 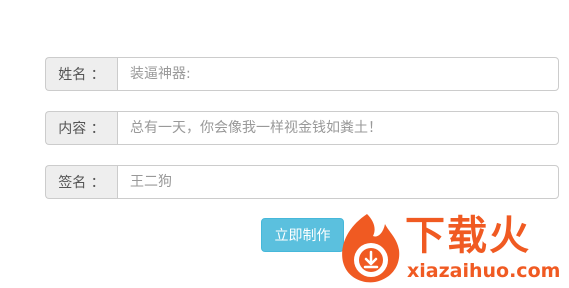 What do you see at coordinates (468, 236) in the screenshot?
I see `watermark-brand: 下载火` at bounding box center [468, 236].